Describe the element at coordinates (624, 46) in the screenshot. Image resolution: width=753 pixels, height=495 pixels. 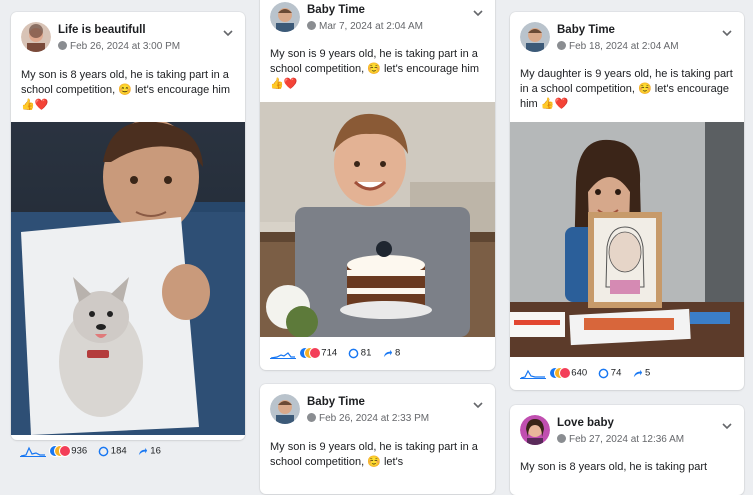
I see `post-date: Feb 18, 2024 at 2:04 AM` at that location.